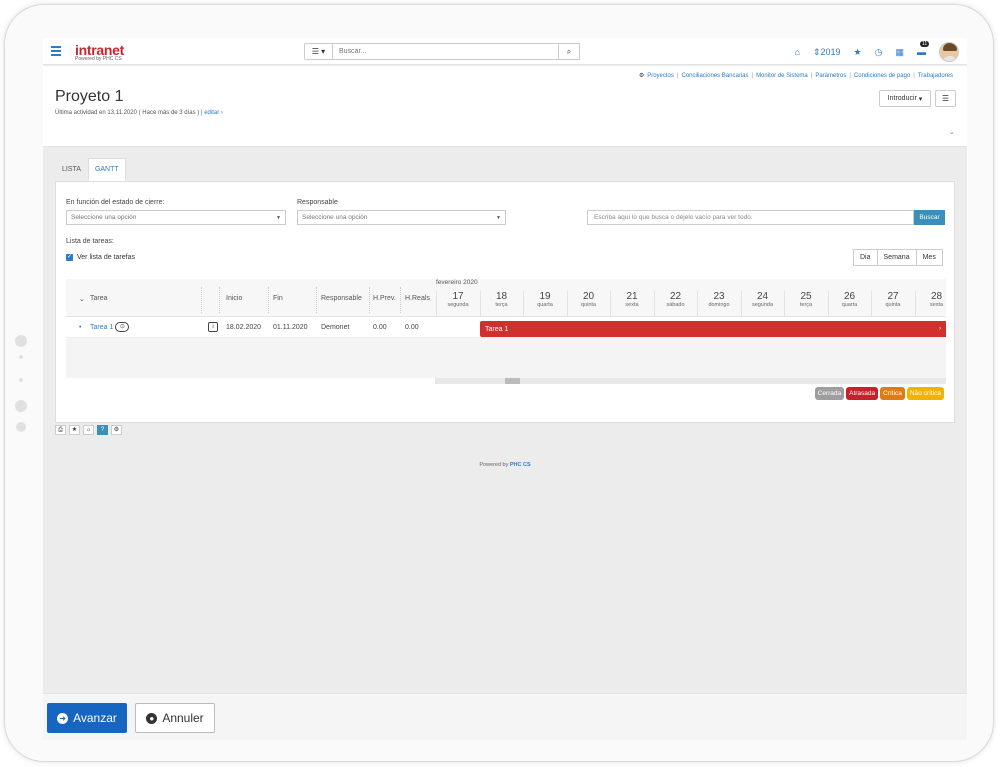 This screenshot has height=767, width=1000. I want to click on view-tabs: LISTA GANTT, so click(90, 169).